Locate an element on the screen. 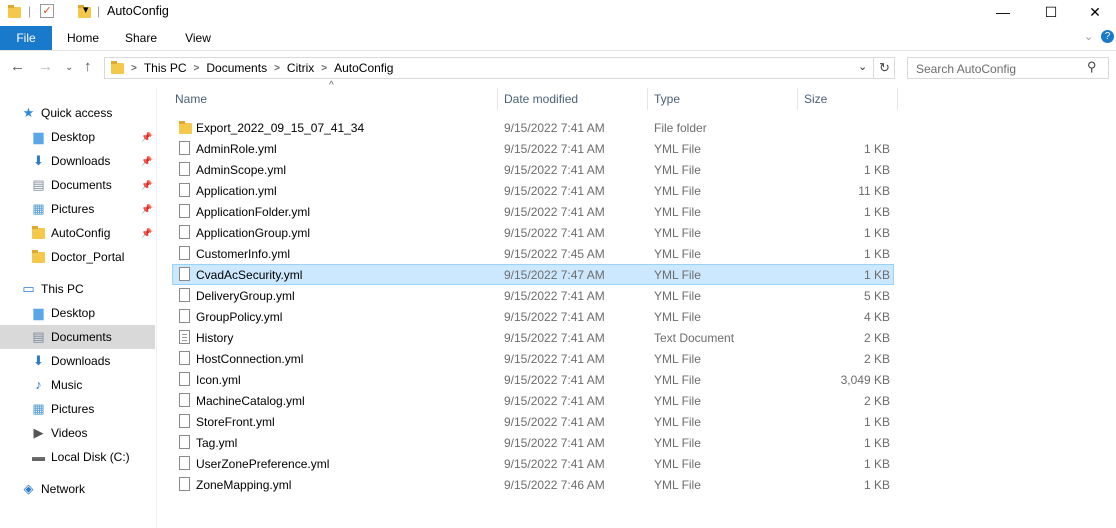 The image size is (1116, 528). help-icon: ? is located at coordinates (1107, 36).